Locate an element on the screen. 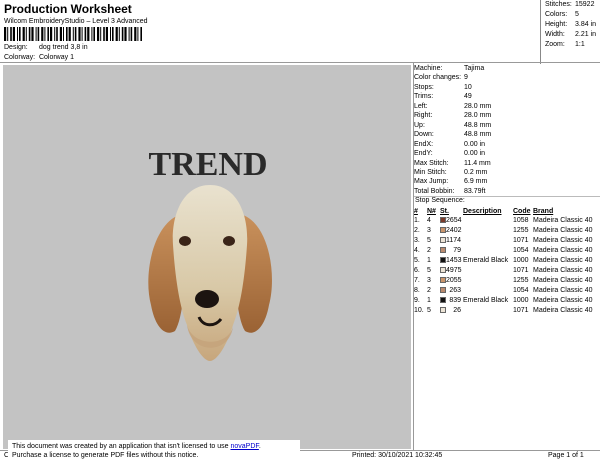 This screenshot has width=600, height=464. machine-key: Max Jump: is located at coordinates (431, 182).